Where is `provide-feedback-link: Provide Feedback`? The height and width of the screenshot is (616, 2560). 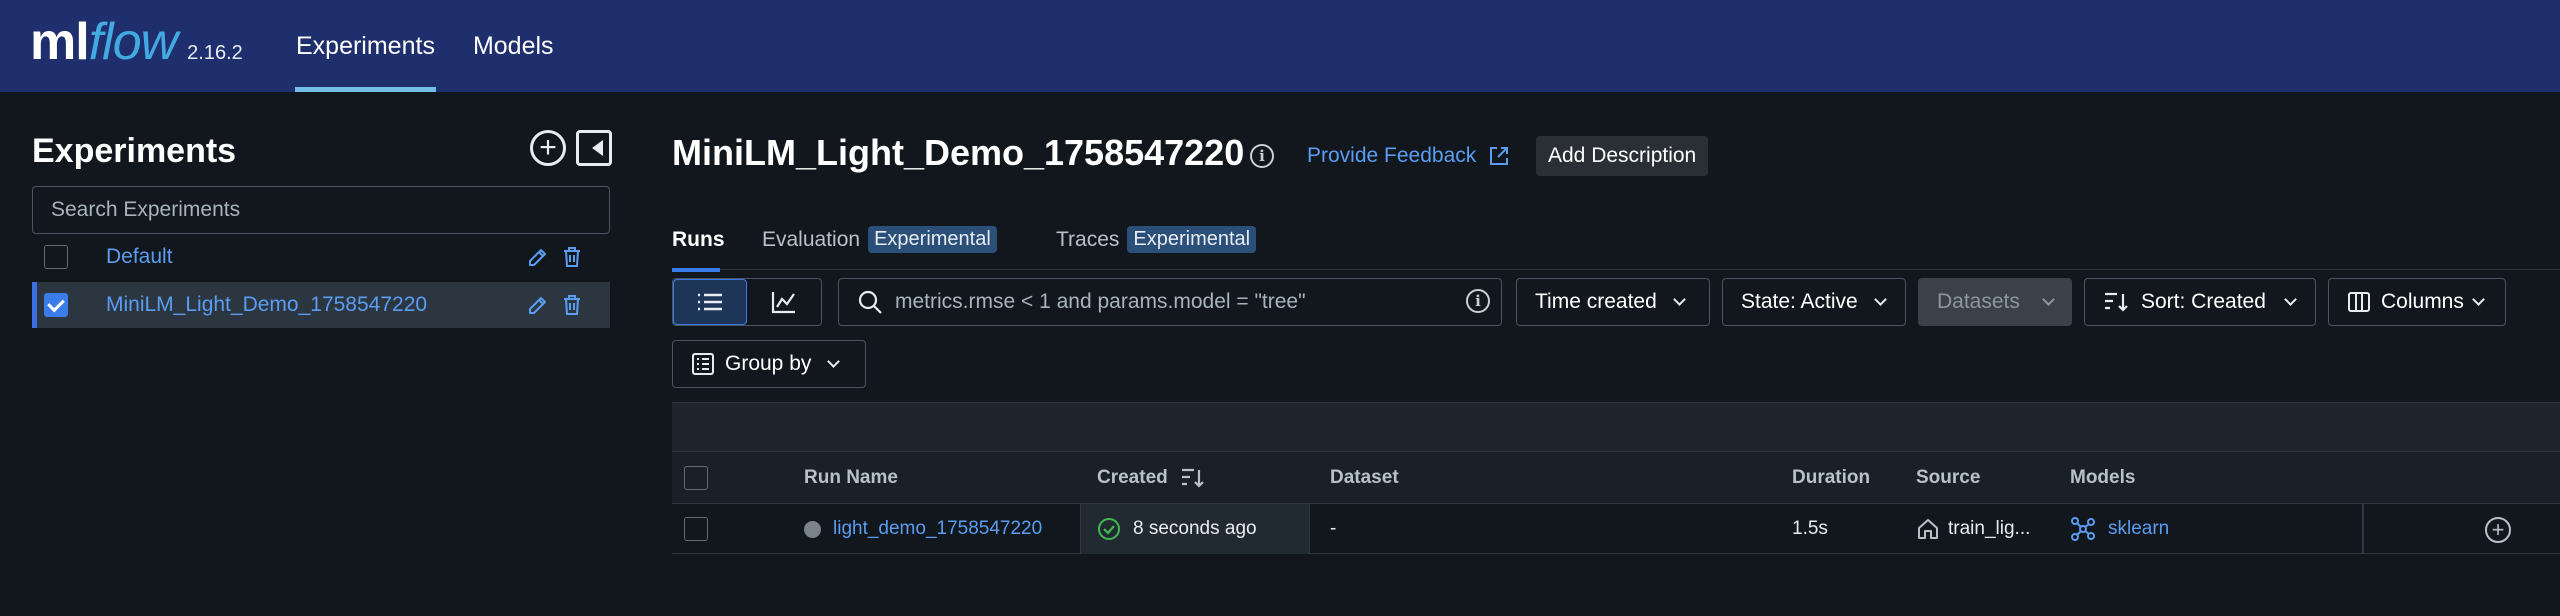 provide-feedback-link: Provide Feedback is located at coordinates (1408, 156).